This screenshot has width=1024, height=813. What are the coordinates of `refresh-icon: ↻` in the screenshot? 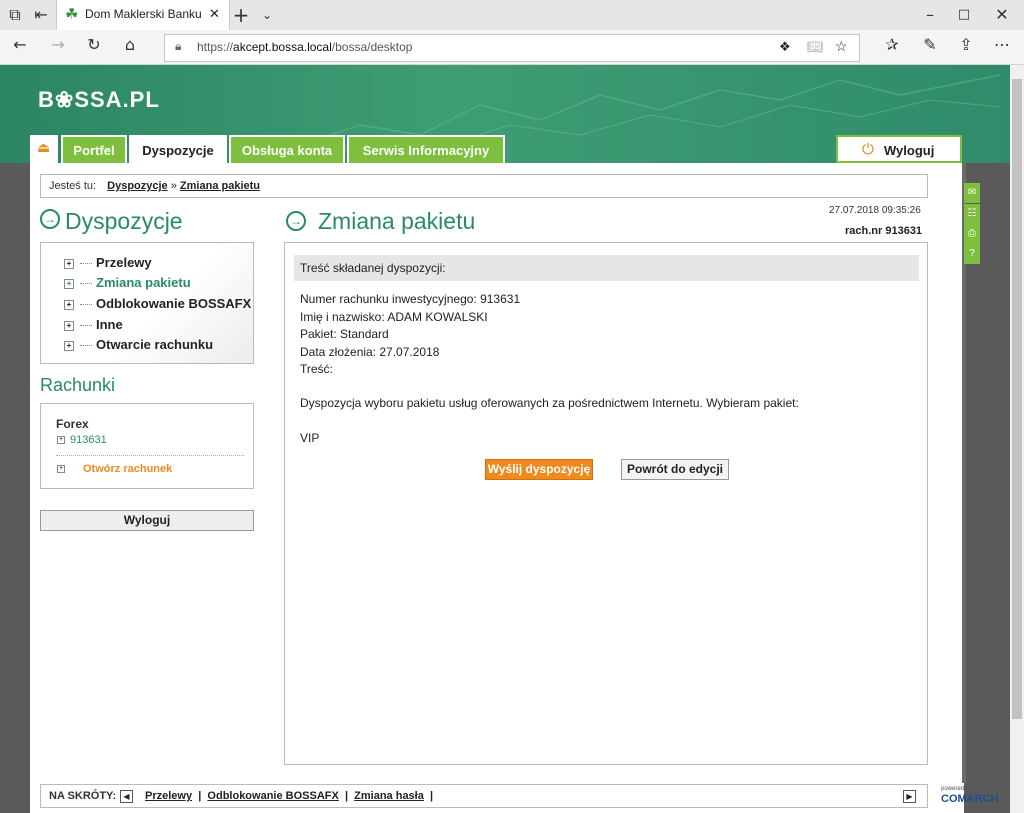 It's located at (94, 45).